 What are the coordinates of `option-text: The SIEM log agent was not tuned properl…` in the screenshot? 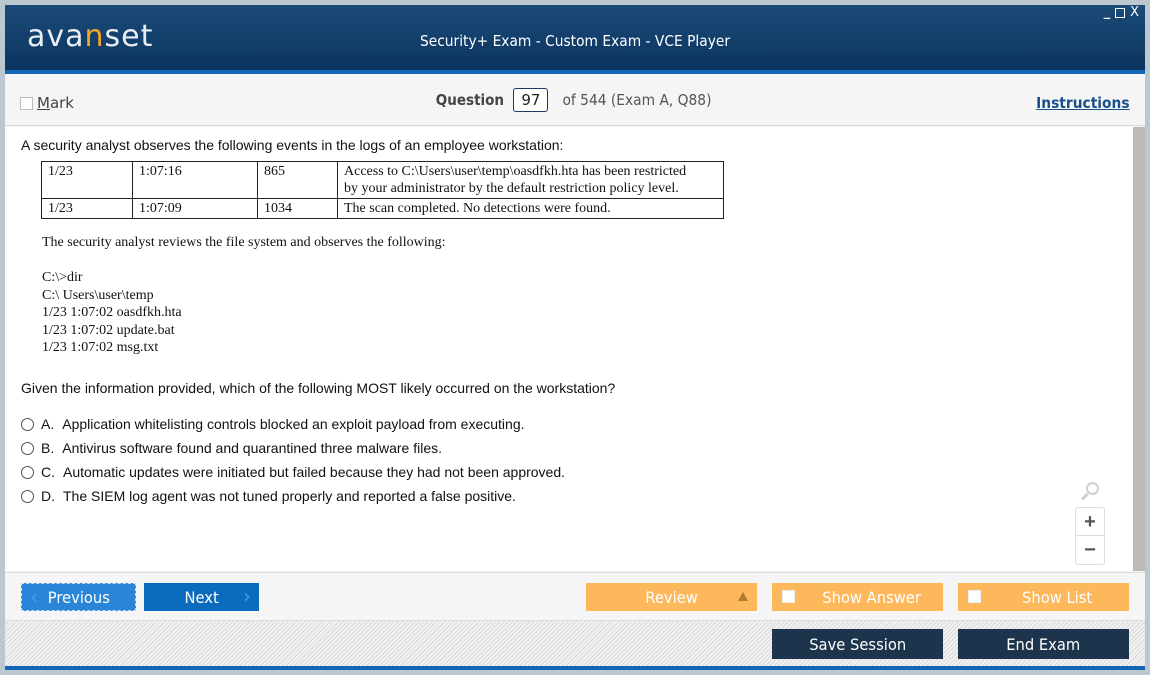 It's located at (289, 496).